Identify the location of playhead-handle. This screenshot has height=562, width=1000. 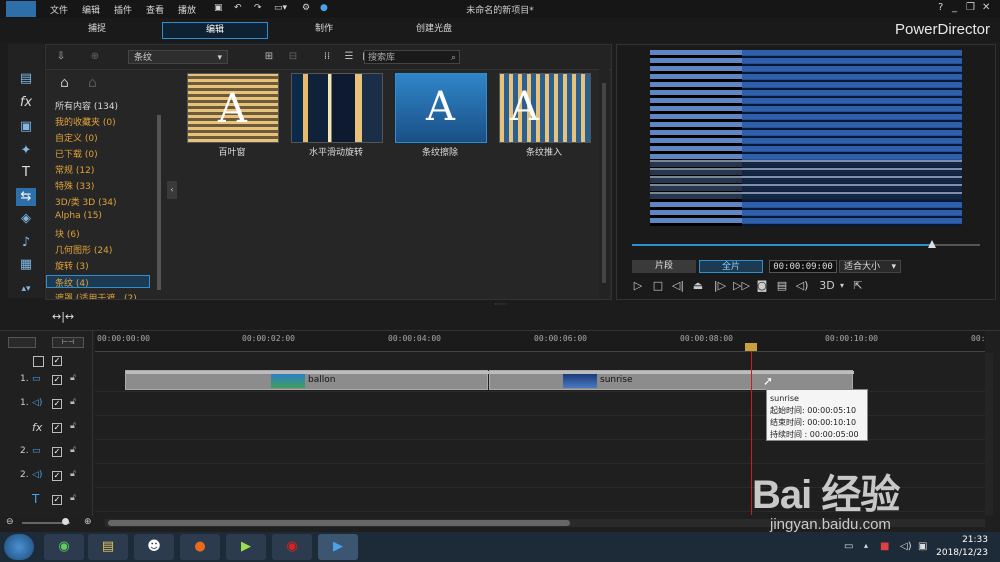
(751, 347).